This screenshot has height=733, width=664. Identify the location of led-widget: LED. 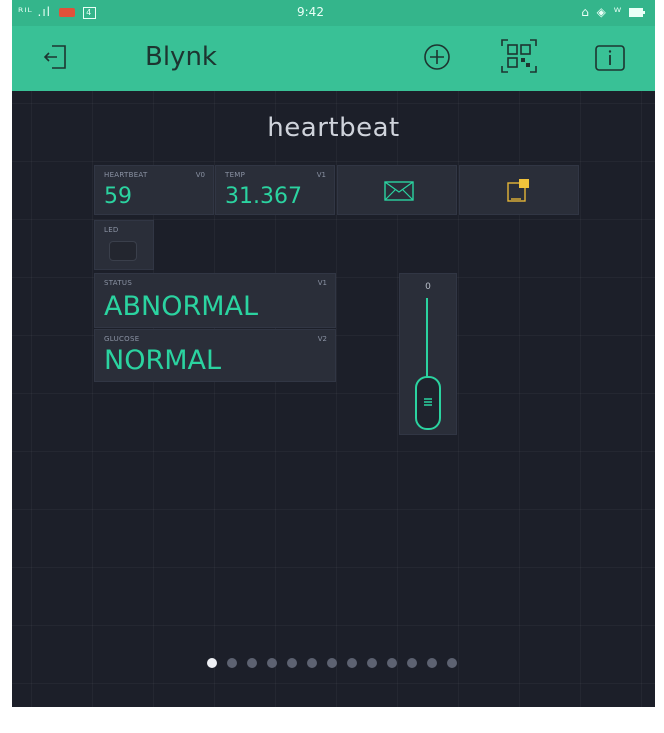
(124, 245).